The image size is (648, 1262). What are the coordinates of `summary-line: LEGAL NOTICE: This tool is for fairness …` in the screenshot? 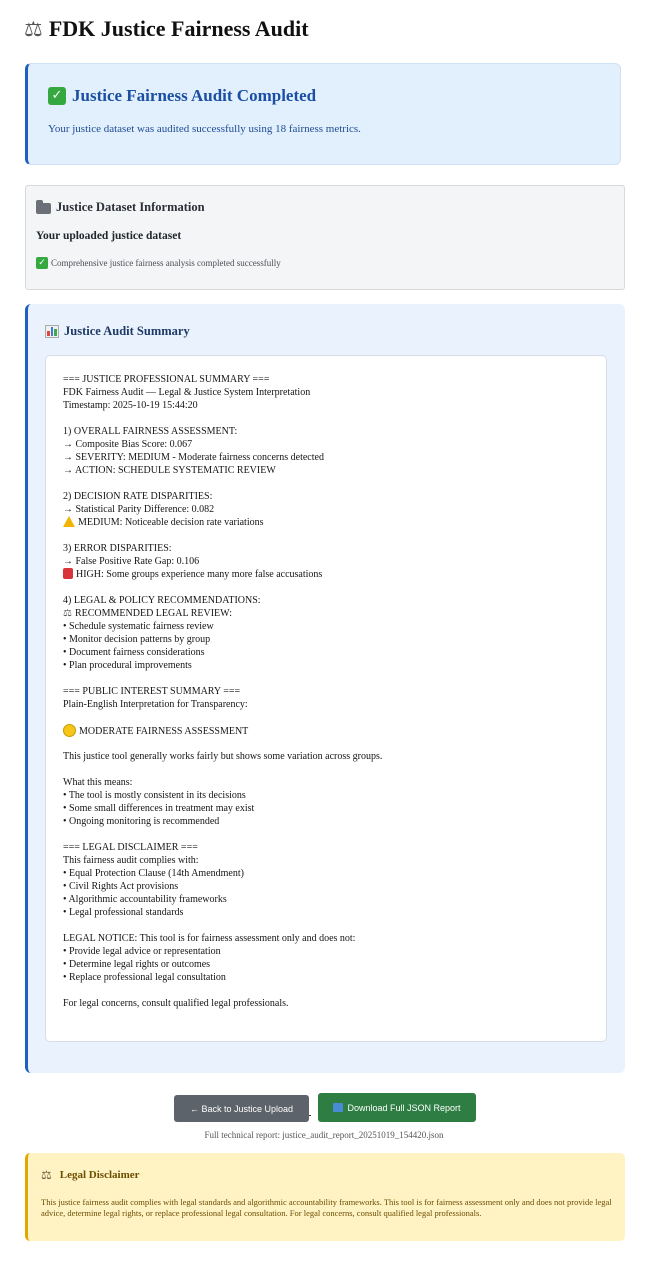 It's located at (328, 938).